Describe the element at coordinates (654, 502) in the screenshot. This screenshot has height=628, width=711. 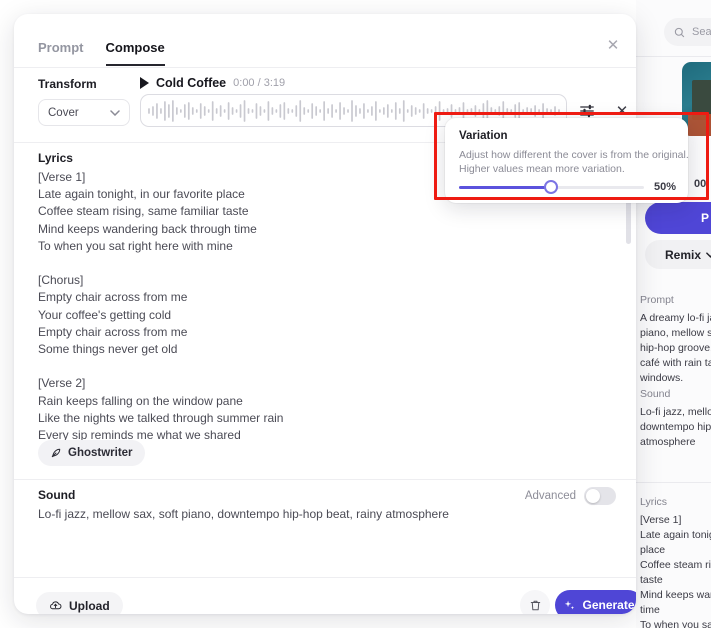
I see `panel-section-heading: Lyrics` at that location.